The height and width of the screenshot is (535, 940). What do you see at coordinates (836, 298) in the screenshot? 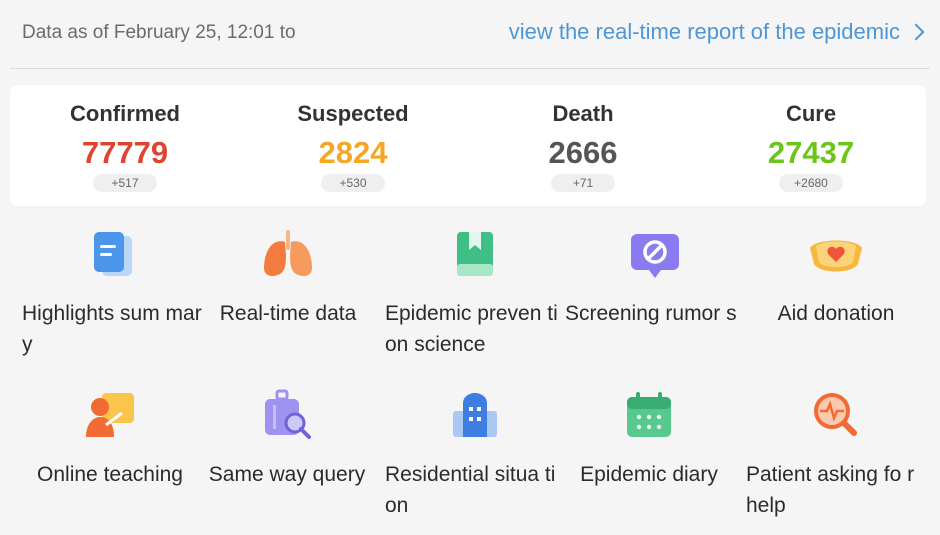
I see `service-aid-donation: Aid donation` at bounding box center [836, 298].